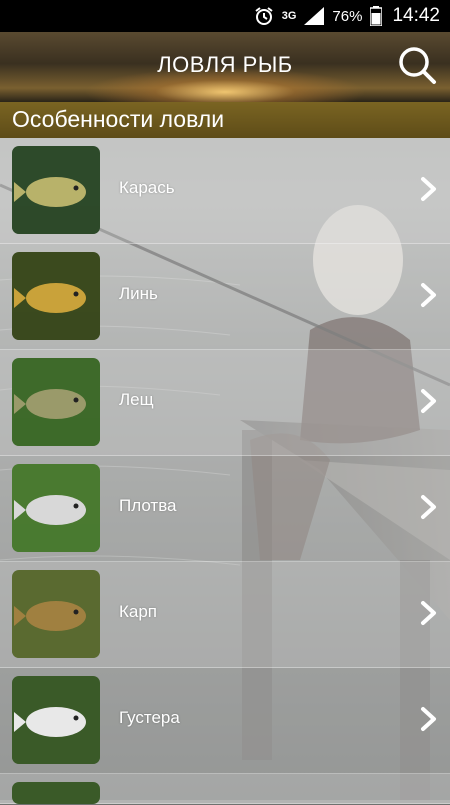 This screenshot has height=805, width=450. I want to click on app-header: ЛОВЛЯ РЫБ, so click(225, 67).